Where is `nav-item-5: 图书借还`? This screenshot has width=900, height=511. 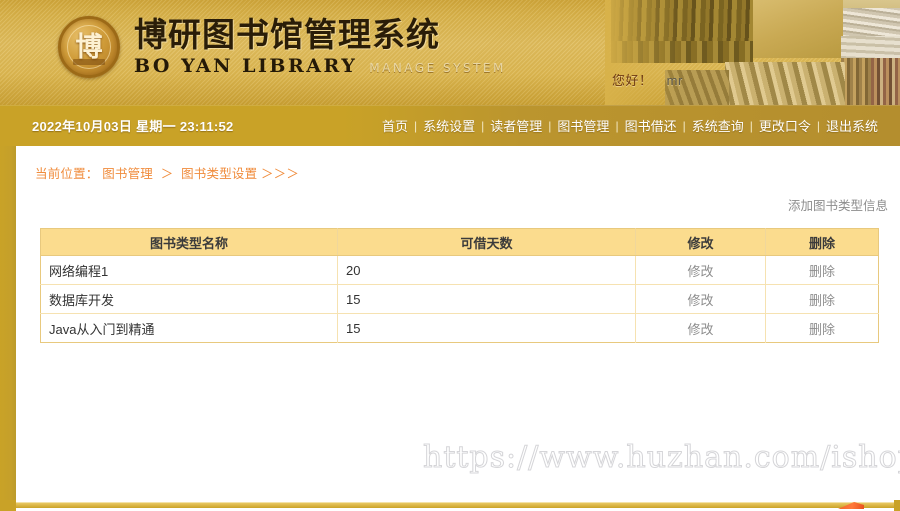
nav-item-5: 图书借还 is located at coordinates (651, 125).